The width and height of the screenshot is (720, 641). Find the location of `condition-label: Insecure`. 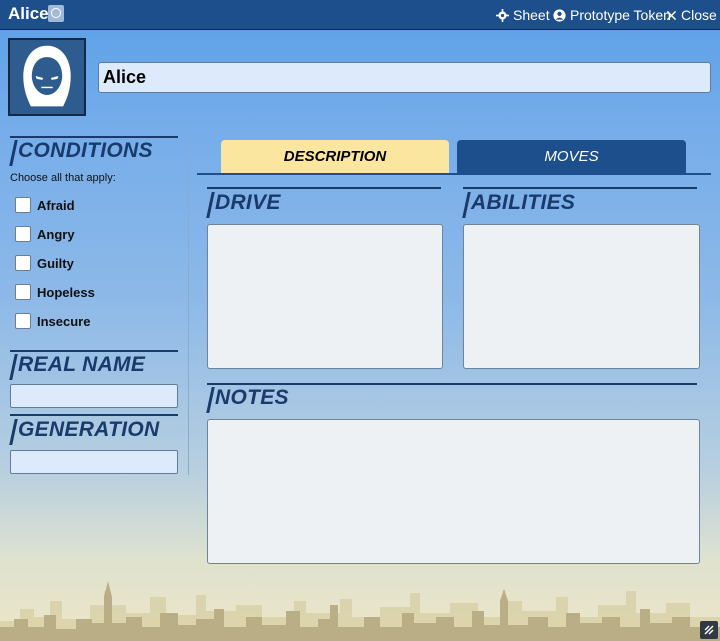

condition-label: Insecure is located at coordinates (64, 321).